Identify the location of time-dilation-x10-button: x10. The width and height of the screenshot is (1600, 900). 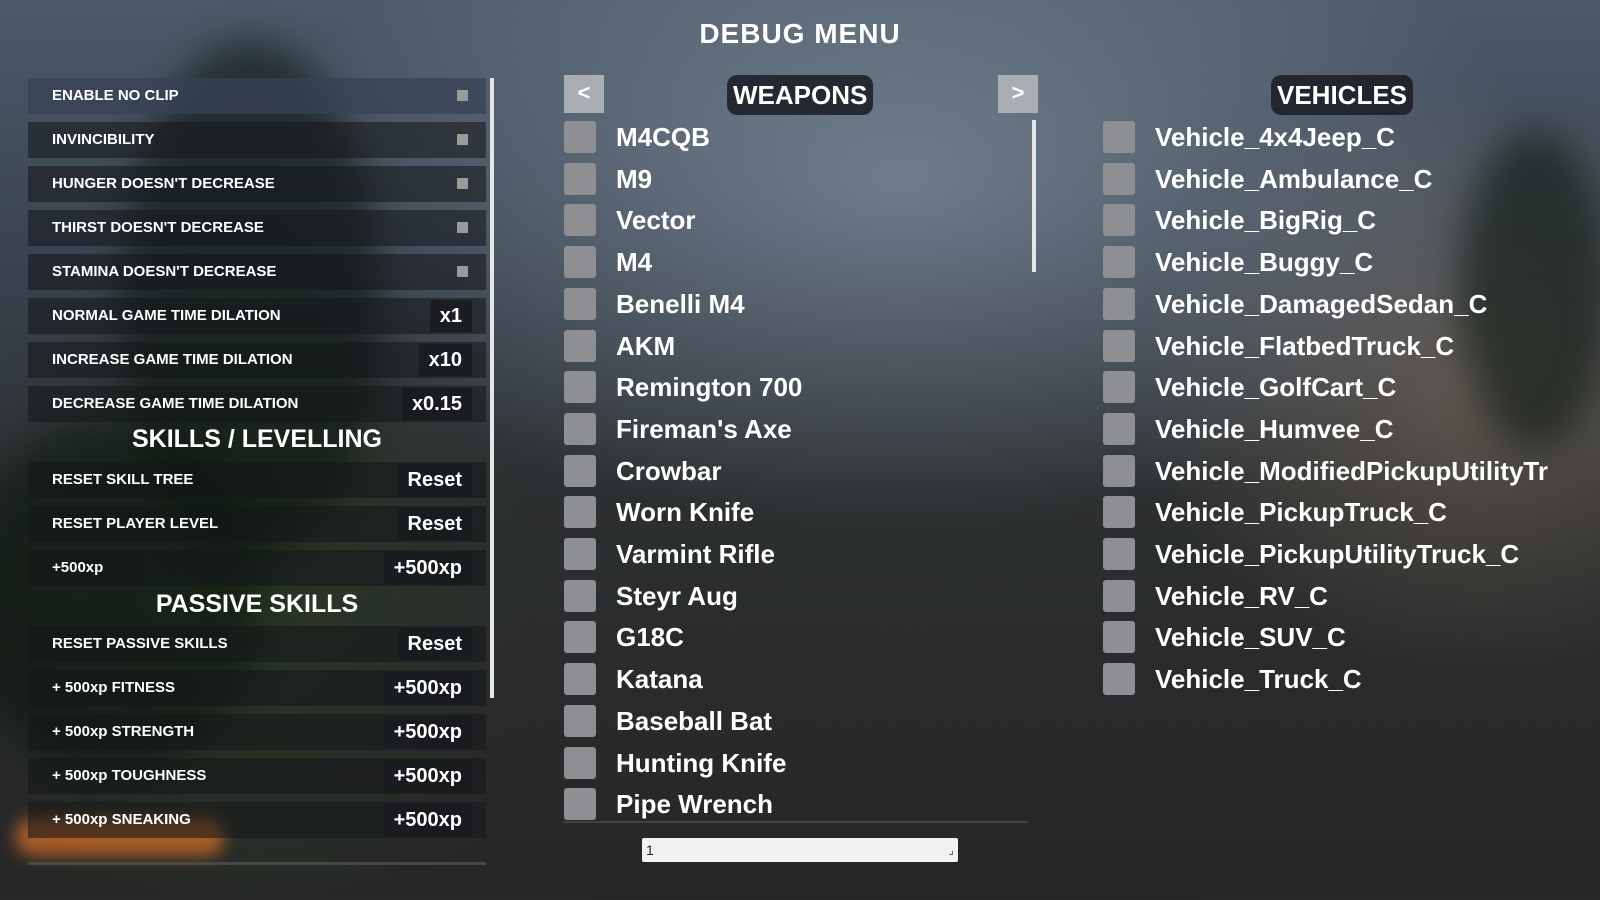
(445, 360).